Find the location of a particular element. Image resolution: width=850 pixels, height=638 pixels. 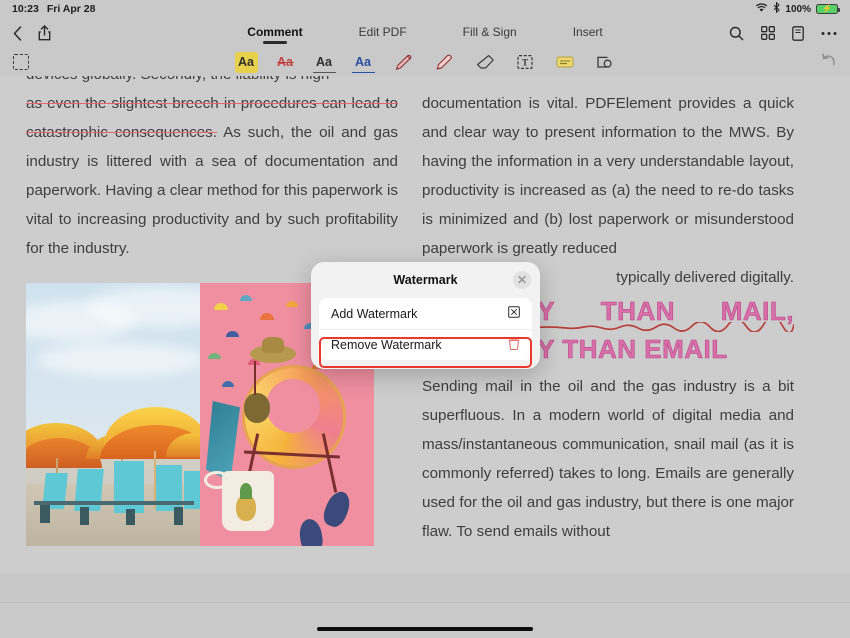

eraser-icon is located at coordinates (485, 62).